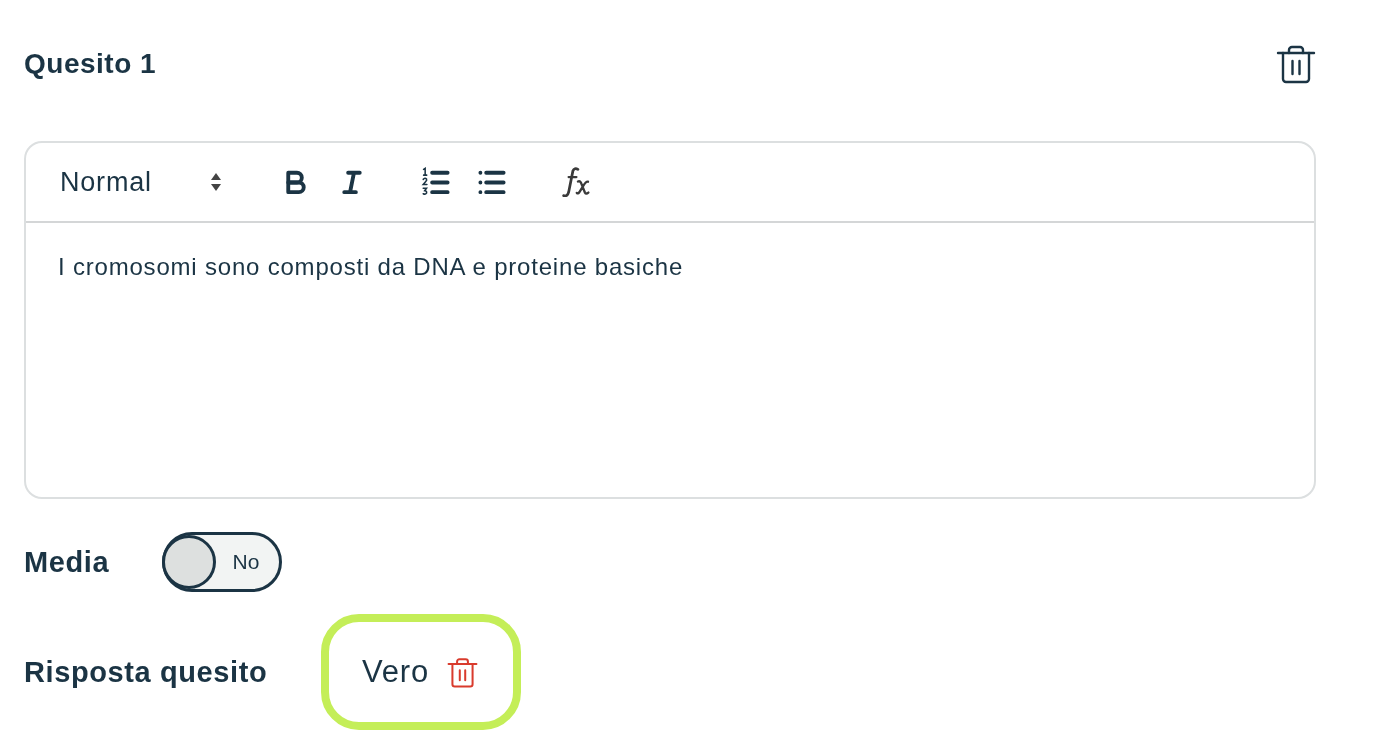 This screenshot has height=752, width=1400. I want to click on question-title: Quesito 1, so click(90, 64).